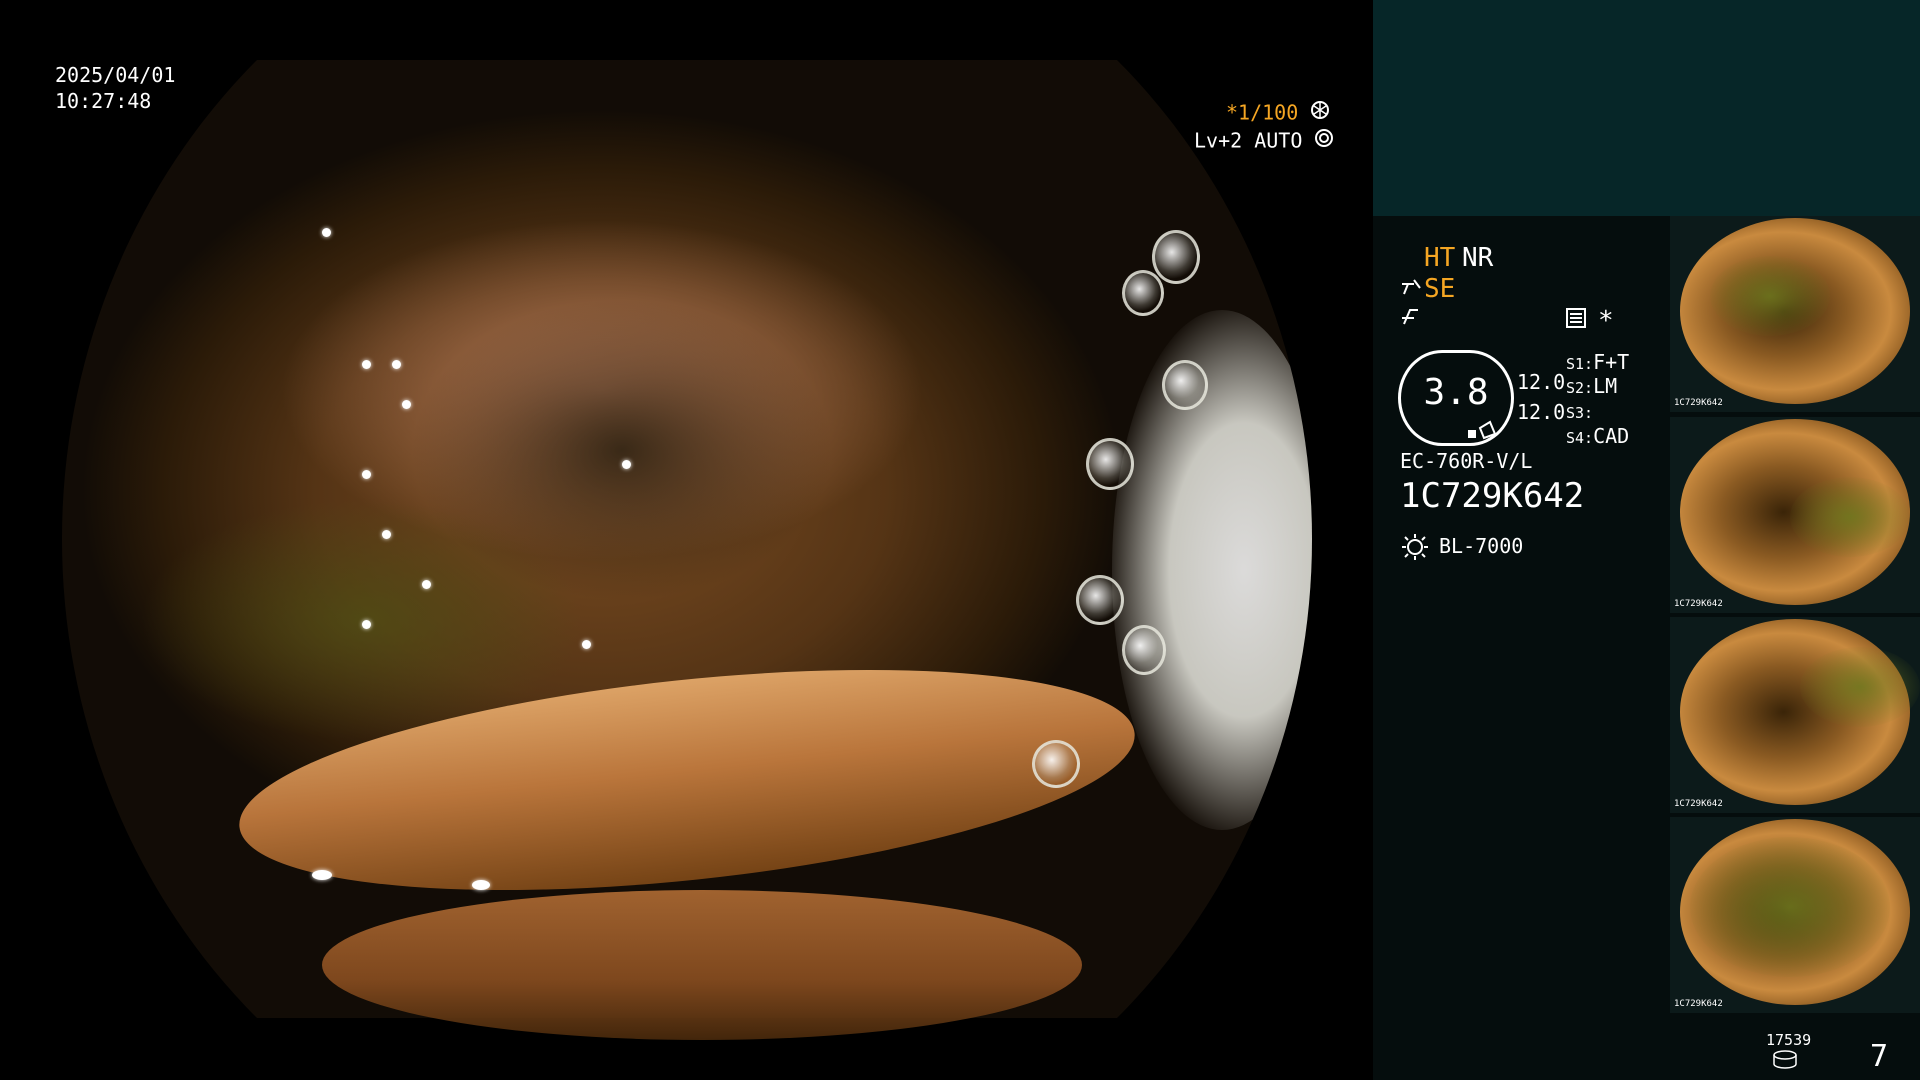 This screenshot has height=1080, width=1920. Describe the element at coordinates (1879, 1056) in the screenshot. I see `page-number: 7` at that location.